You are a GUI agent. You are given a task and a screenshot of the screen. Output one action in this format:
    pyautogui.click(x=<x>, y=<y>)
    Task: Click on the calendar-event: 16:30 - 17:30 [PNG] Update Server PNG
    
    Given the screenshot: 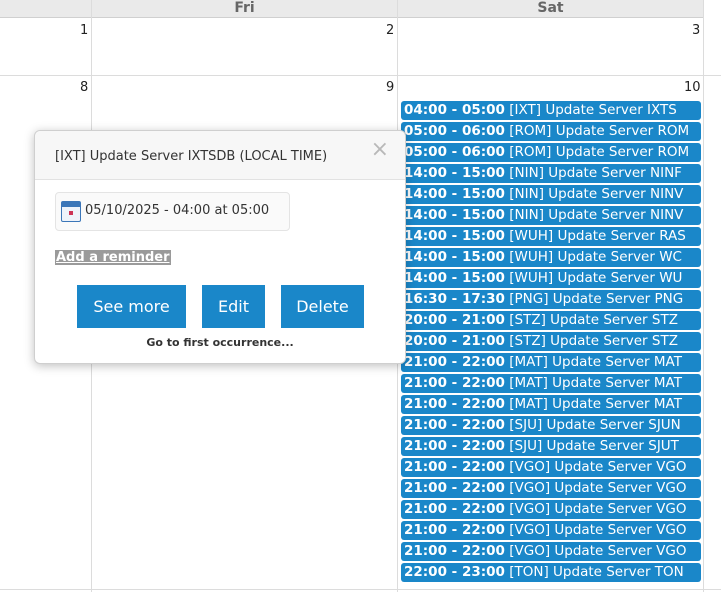 What is the action you would take?
    pyautogui.click(x=551, y=299)
    